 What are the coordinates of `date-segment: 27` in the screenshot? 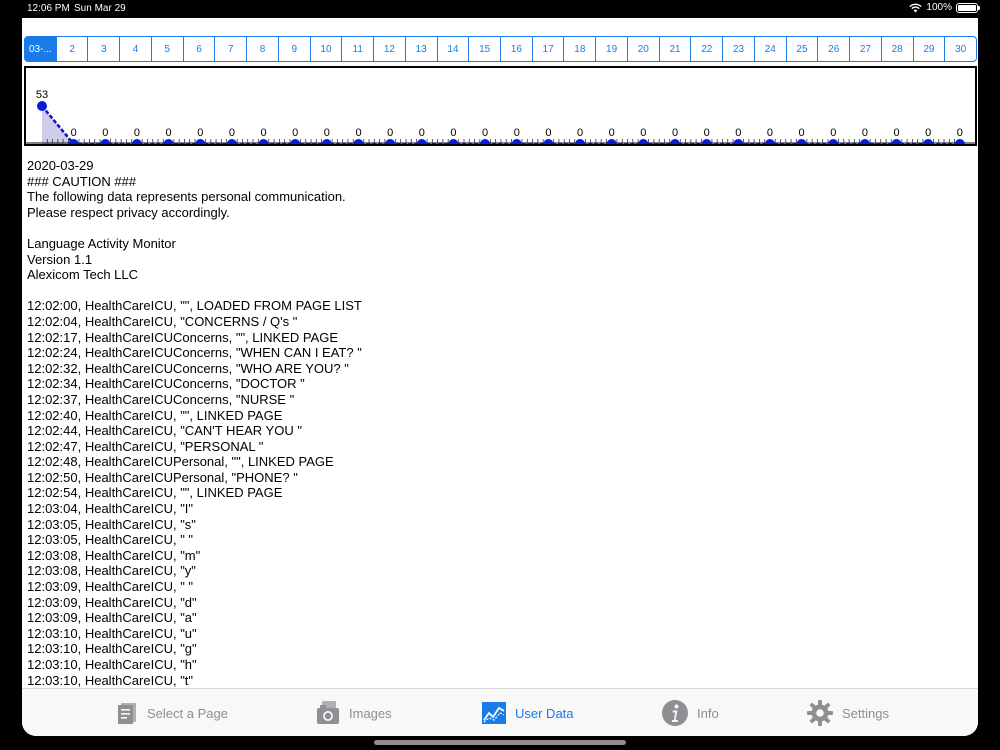 It's located at (866, 49).